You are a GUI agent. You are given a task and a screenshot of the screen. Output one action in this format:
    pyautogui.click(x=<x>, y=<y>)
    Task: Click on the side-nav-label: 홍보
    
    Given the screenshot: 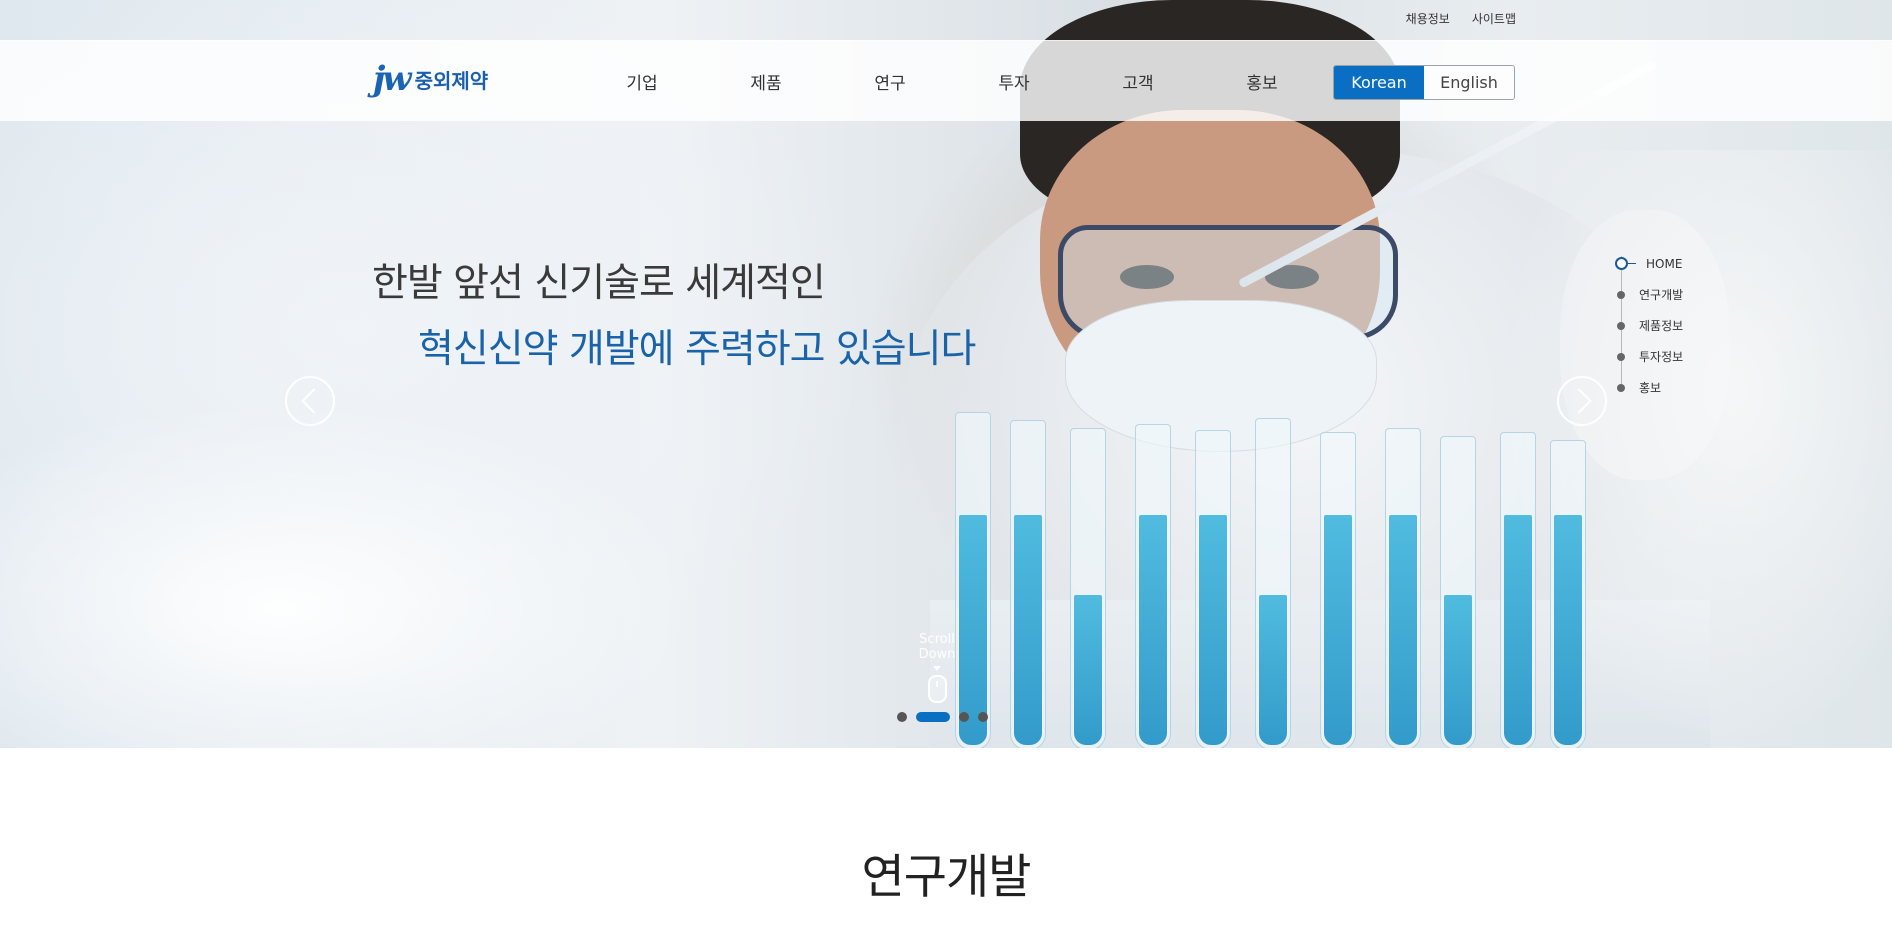 What is the action you would take?
    pyautogui.click(x=1650, y=388)
    